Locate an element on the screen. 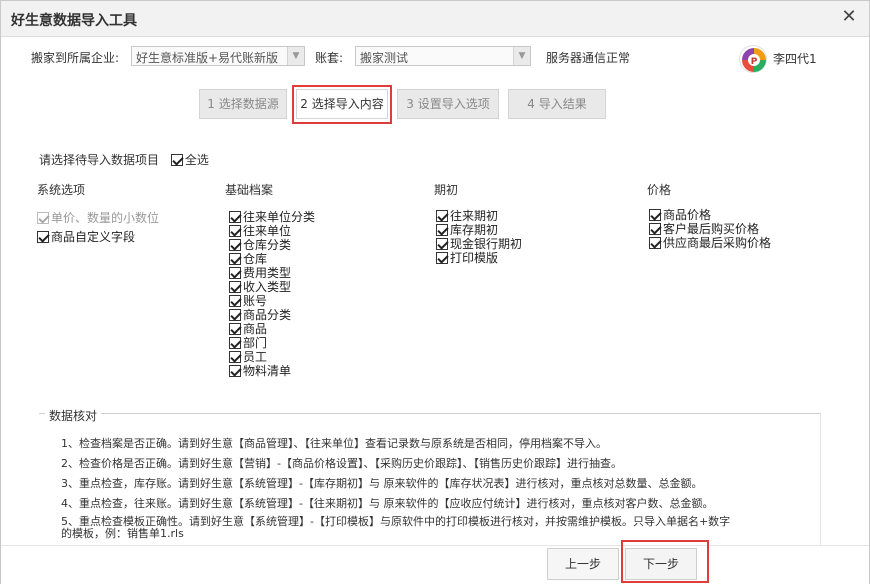 This screenshot has width=870, height=584. server-status: 服务器通信正常 is located at coordinates (588, 58).